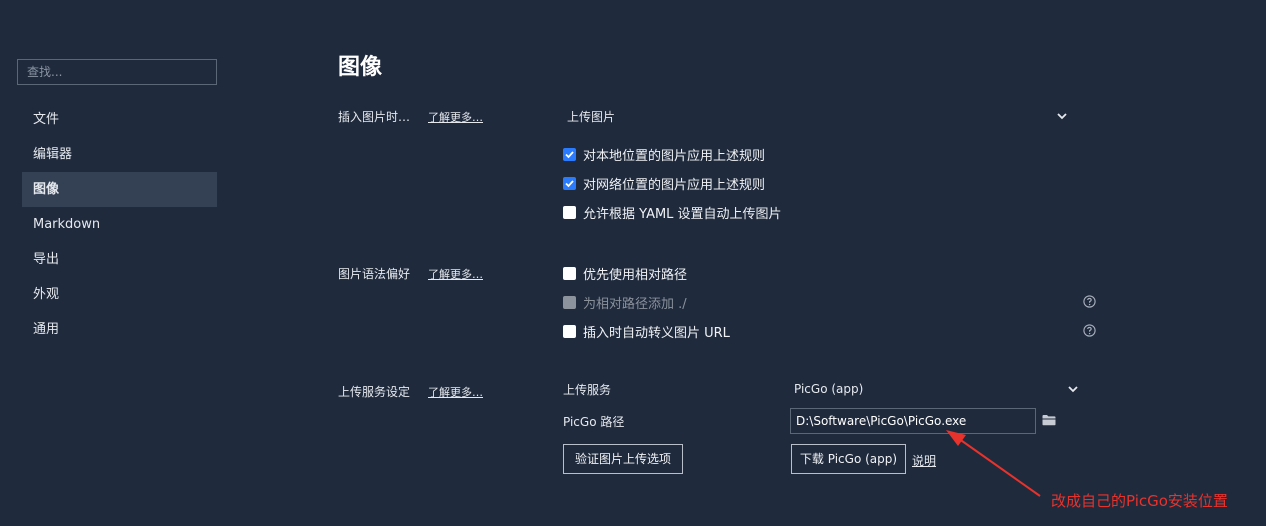 This screenshot has width=1266, height=526. I want to click on checkbox-label: 优先使用相对路径, so click(635, 275).